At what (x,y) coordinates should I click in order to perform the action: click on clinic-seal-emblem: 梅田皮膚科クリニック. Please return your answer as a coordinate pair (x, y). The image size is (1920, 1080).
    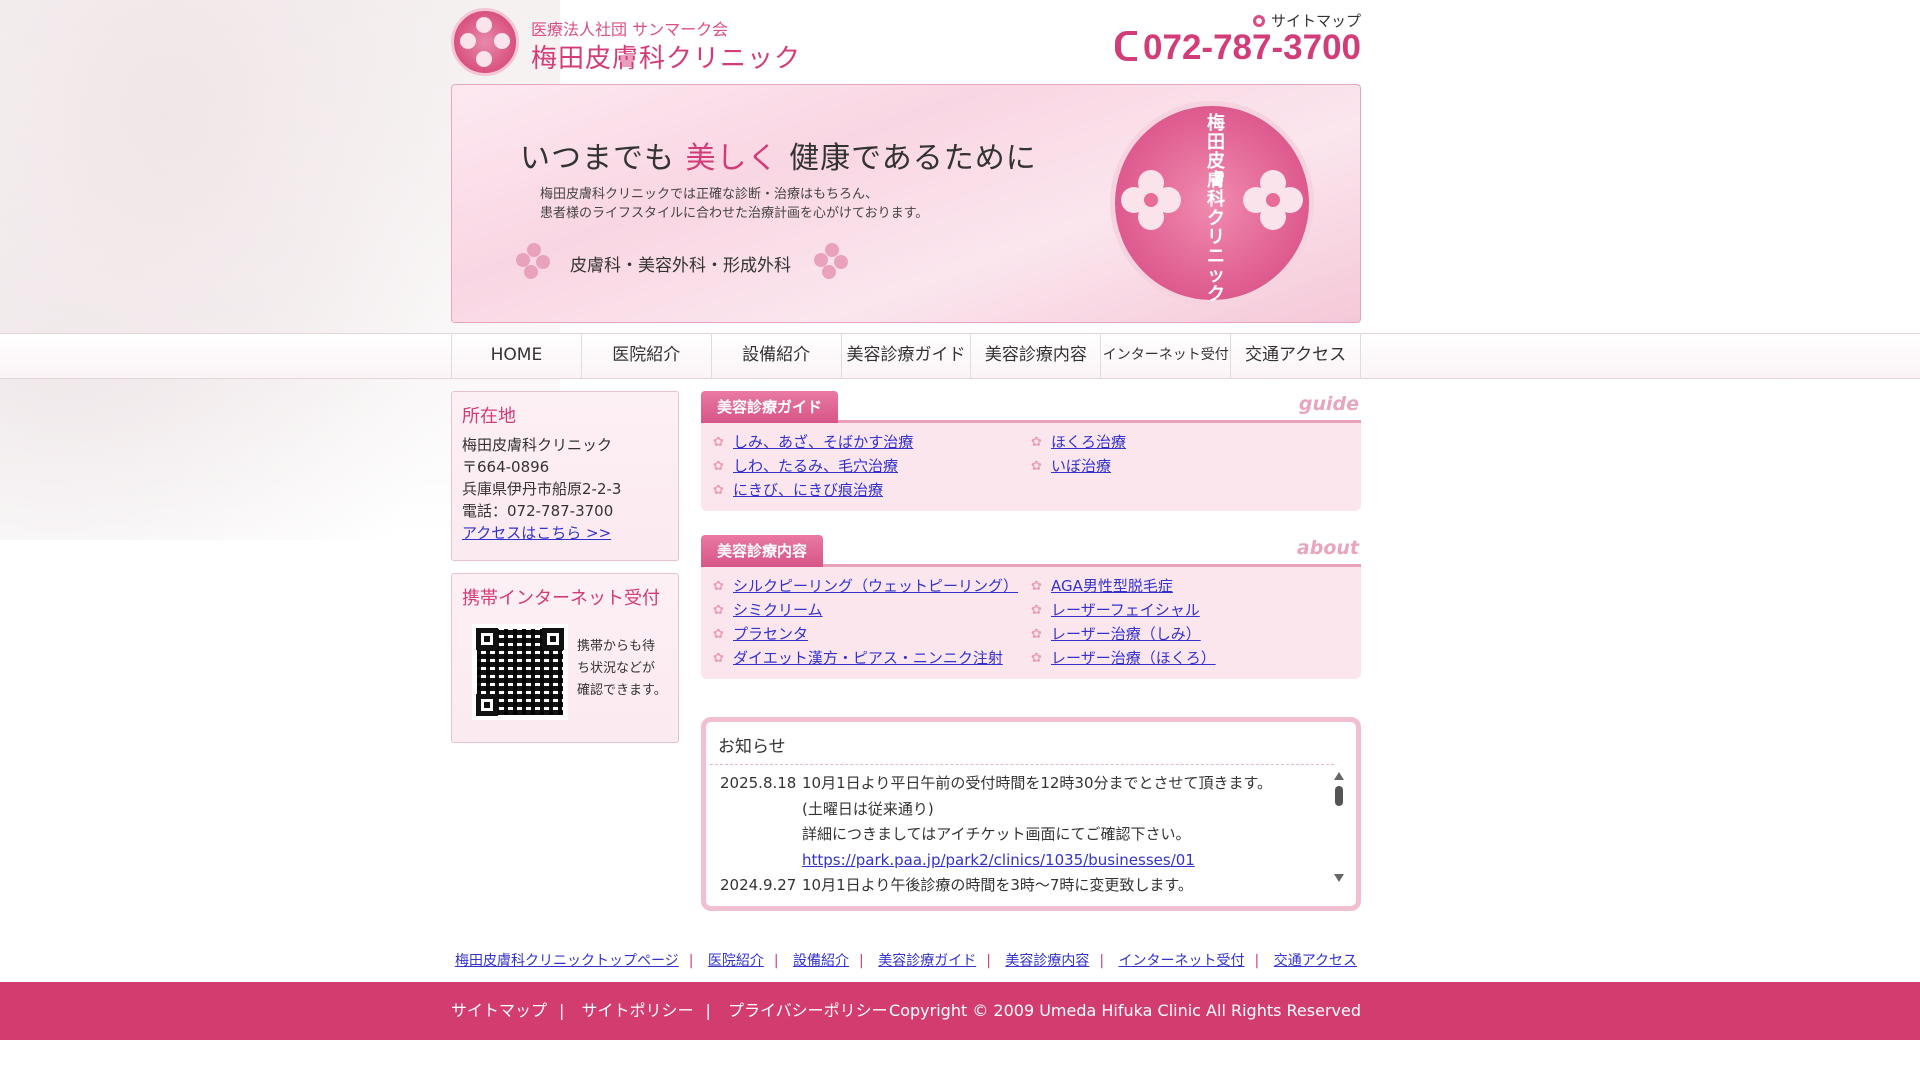
    Looking at the image, I should click on (1212, 203).